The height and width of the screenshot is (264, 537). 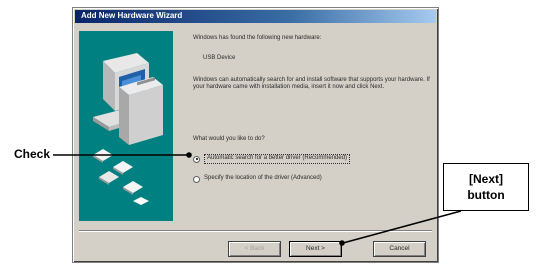 What do you see at coordinates (189, 155) in the screenshot?
I see `check-leader-dot` at bounding box center [189, 155].